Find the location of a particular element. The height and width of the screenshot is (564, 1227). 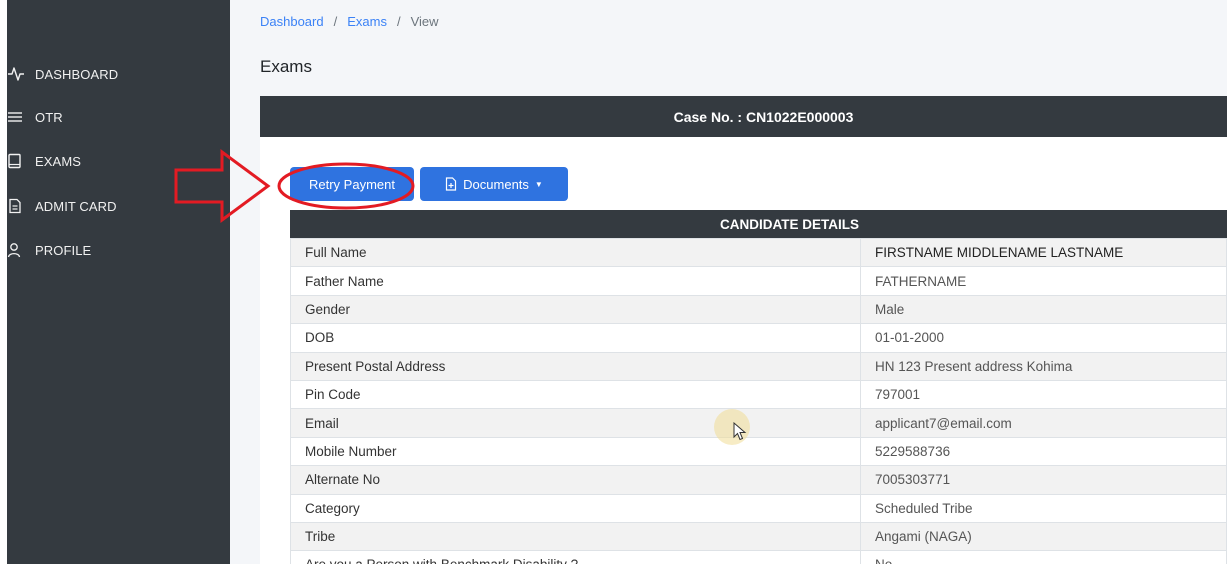

documents-dropdown-button: Documents ▼ is located at coordinates (494, 184).